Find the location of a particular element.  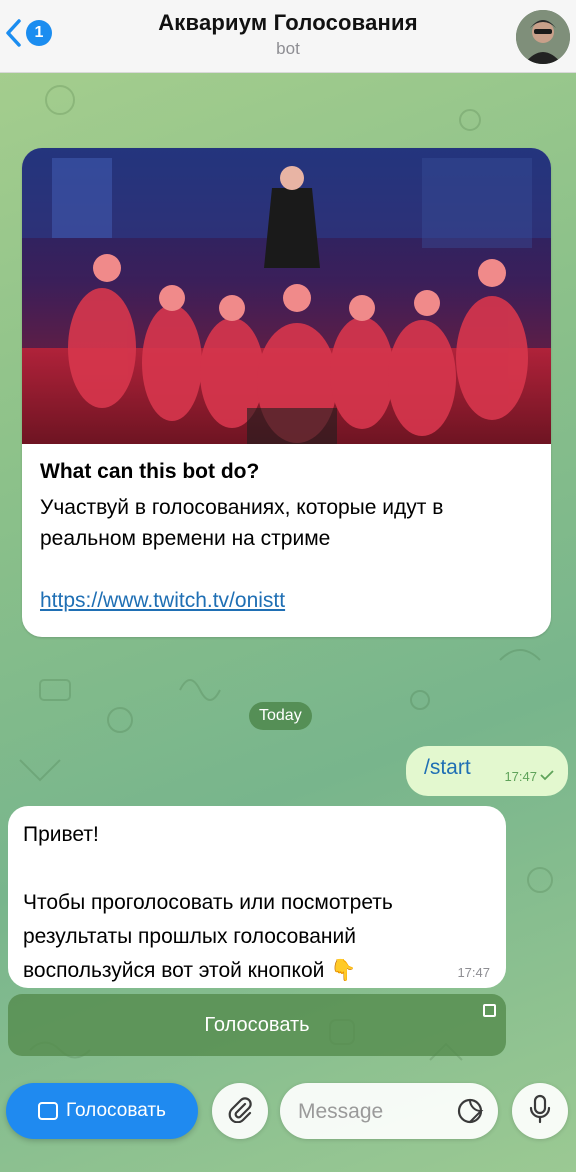

voice-record-button is located at coordinates (540, 1111).